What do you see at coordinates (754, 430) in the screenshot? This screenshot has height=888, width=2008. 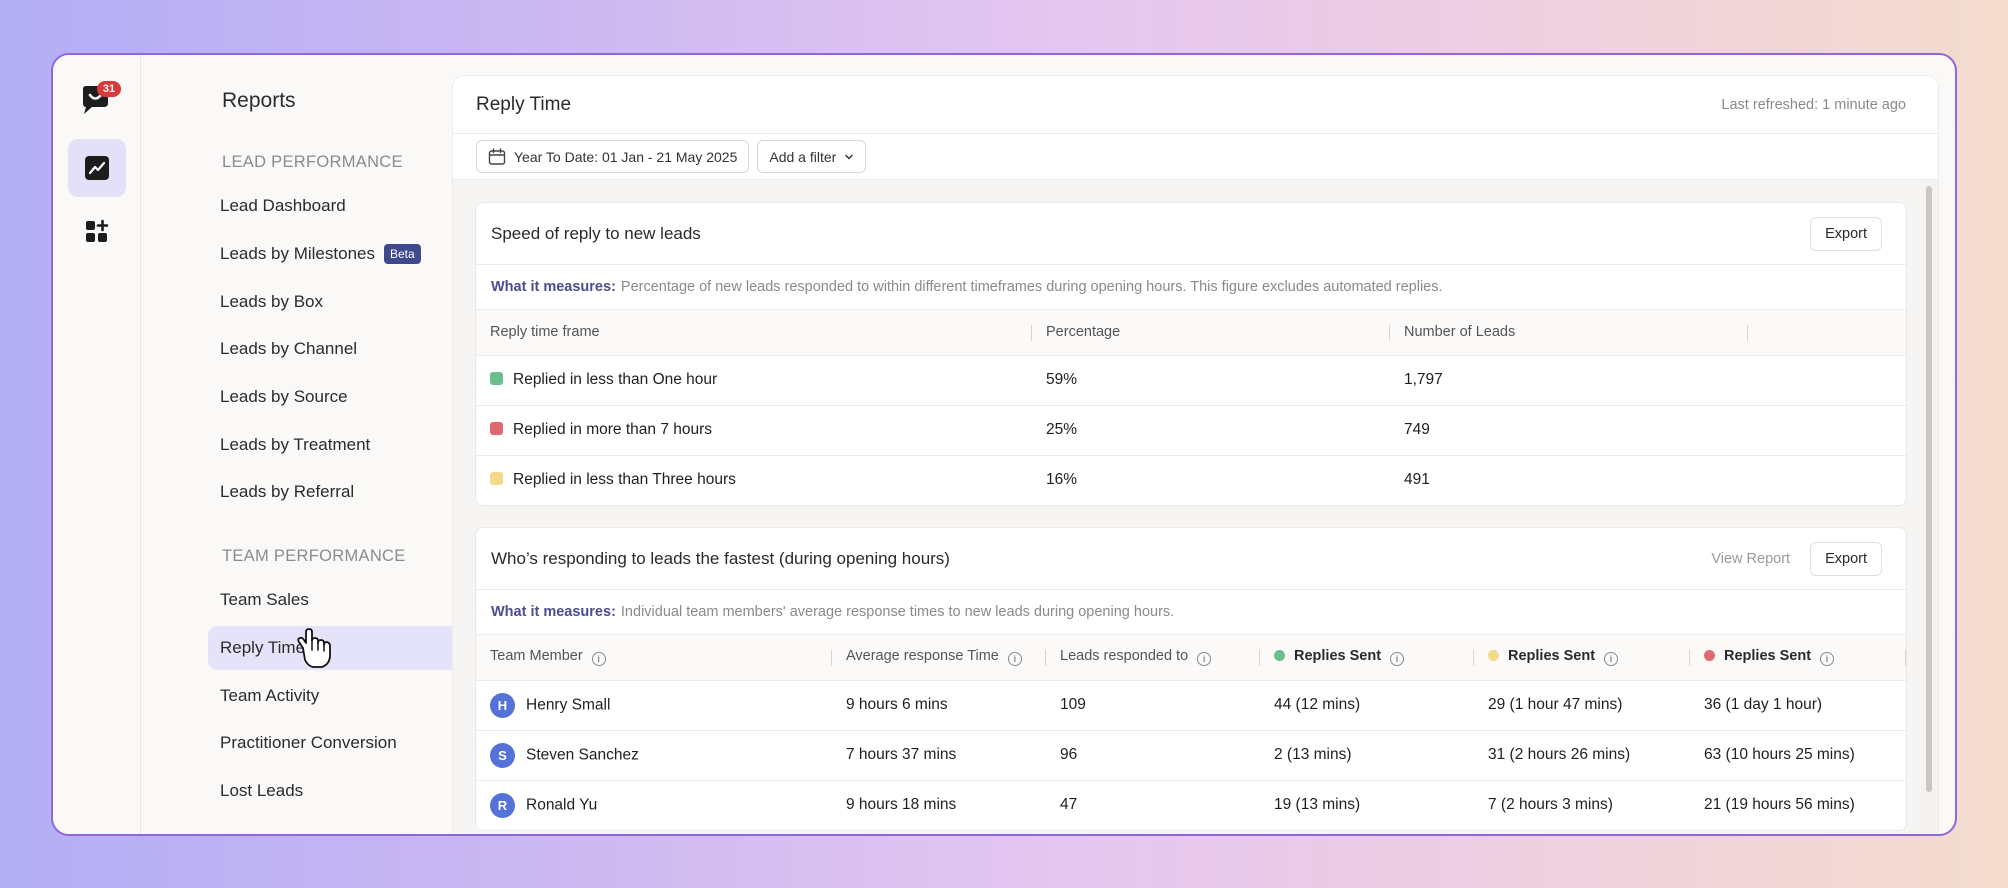 I see `reply-time-frame-cell: Replied in more than 7 hours` at bounding box center [754, 430].